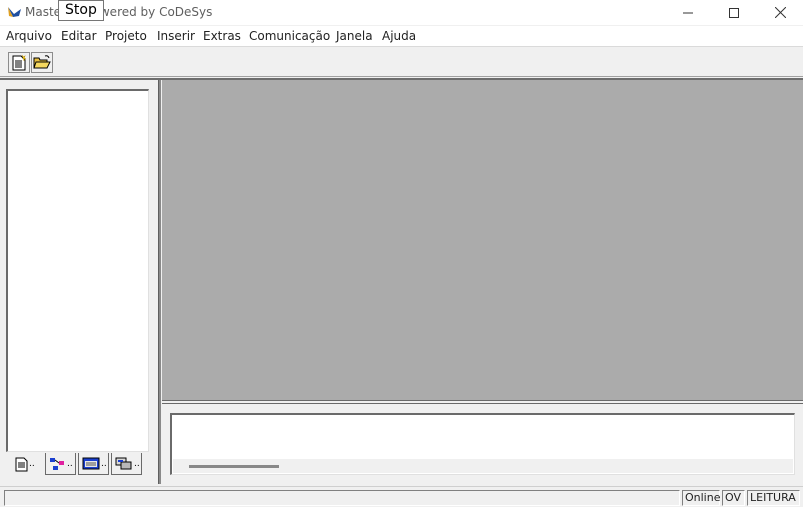  I want to click on tab-data-types-label: .., so click(70, 463).